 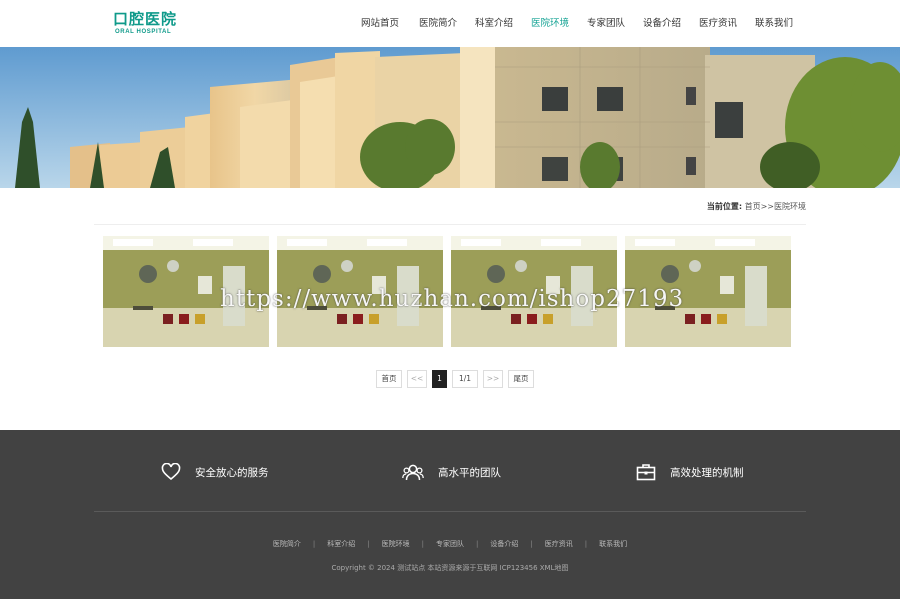 I want to click on nav-item-contact: 联系我们, so click(x=774, y=23).